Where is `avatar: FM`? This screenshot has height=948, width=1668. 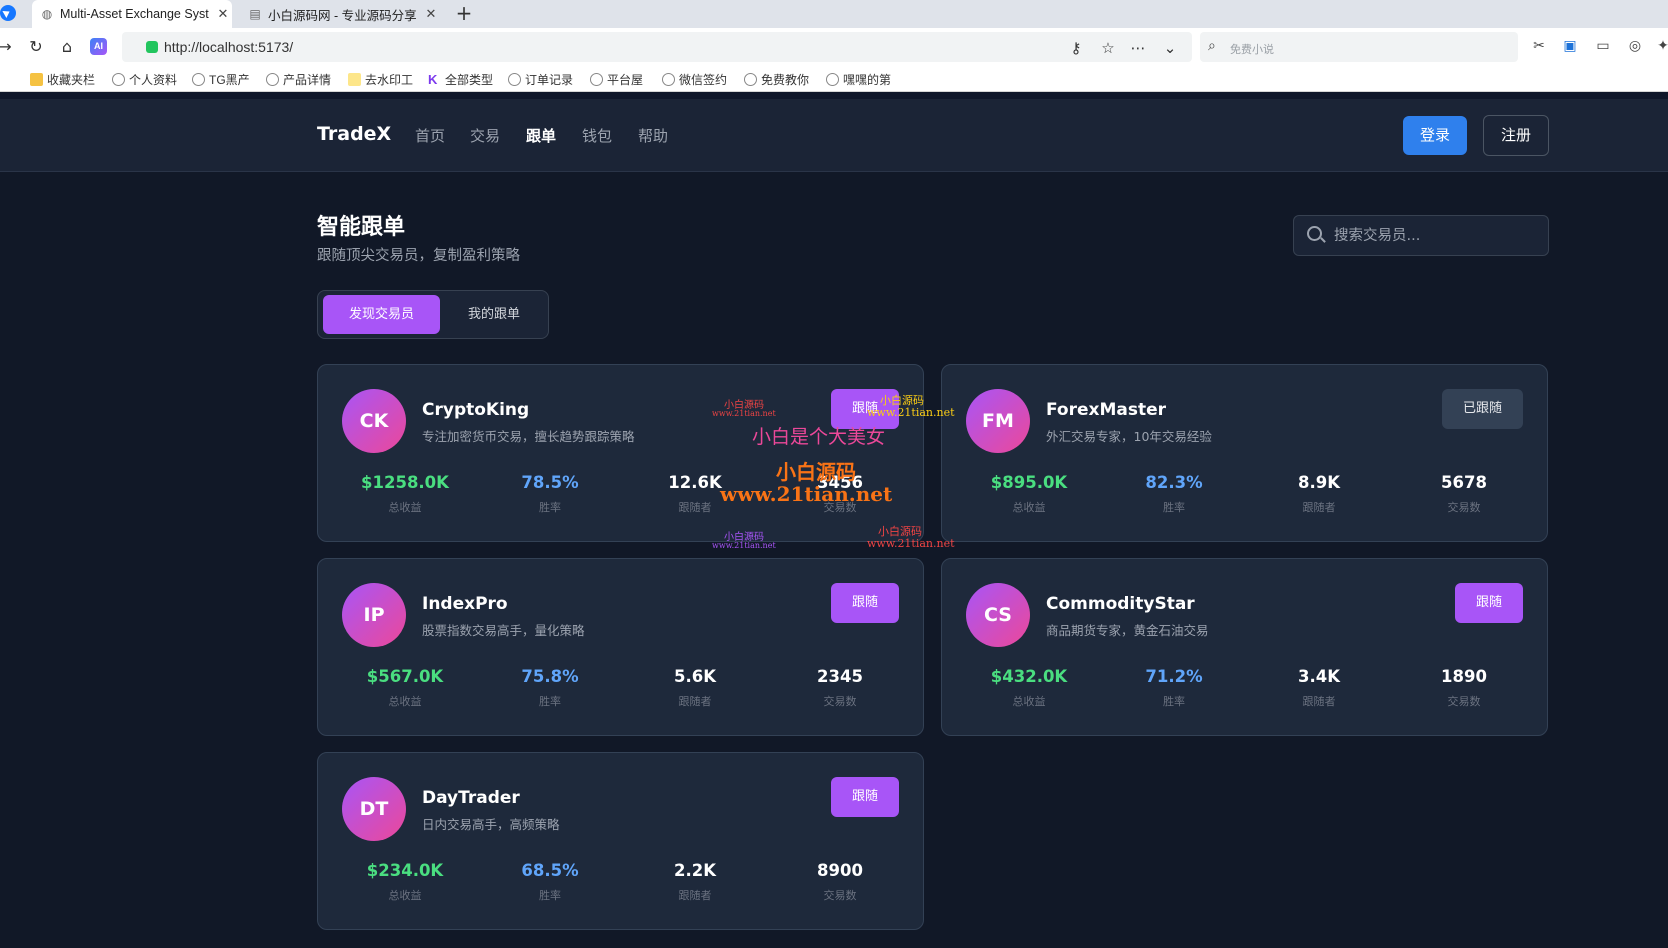
avatar: FM is located at coordinates (998, 421).